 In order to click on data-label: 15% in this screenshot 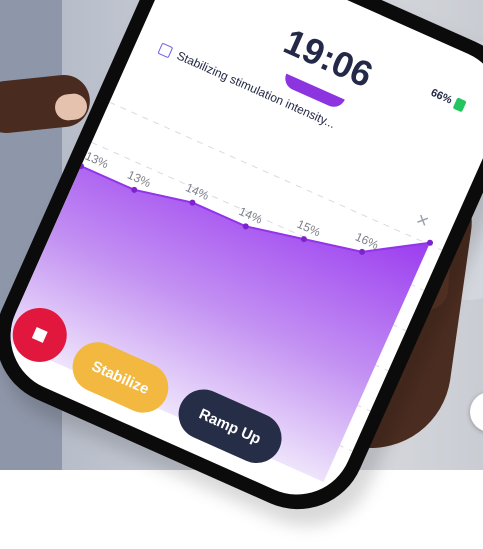, I will do `click(309, 228)`.